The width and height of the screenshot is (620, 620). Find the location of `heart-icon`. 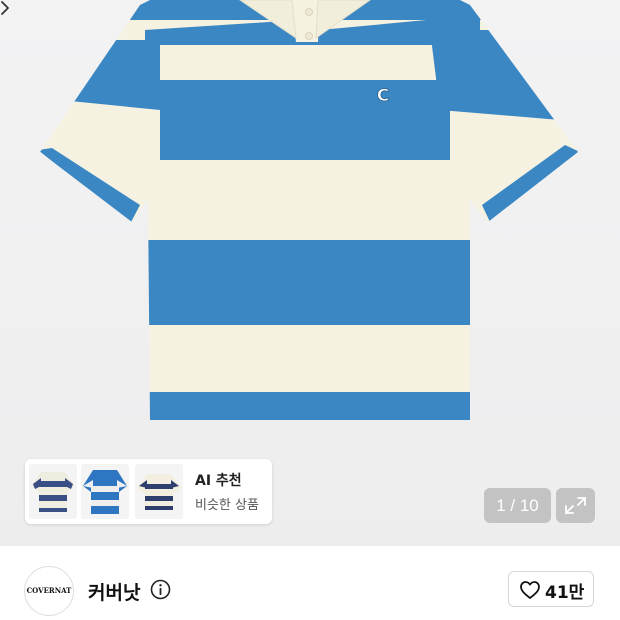

heart-icon is located at coordinates (530, 590).